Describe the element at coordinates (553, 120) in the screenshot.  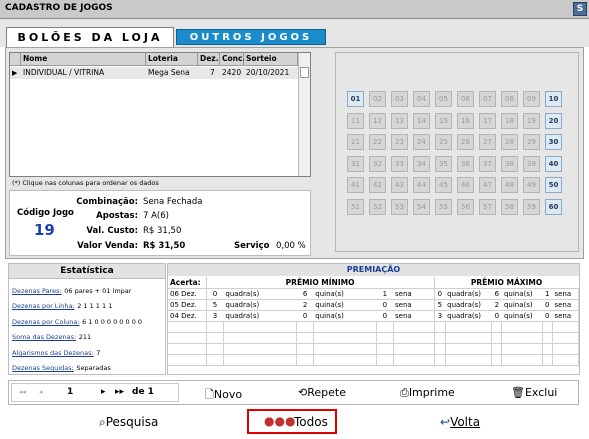
I see `number-cell: 20` at that location.